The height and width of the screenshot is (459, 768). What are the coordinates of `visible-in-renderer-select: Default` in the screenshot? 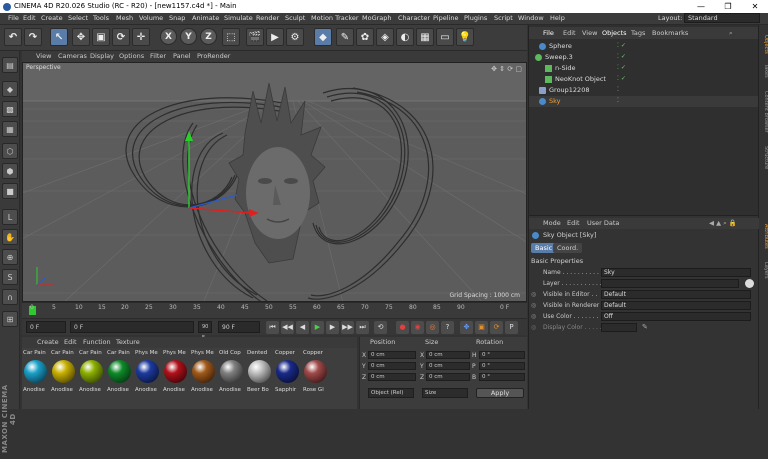 It's located at (676, 305).